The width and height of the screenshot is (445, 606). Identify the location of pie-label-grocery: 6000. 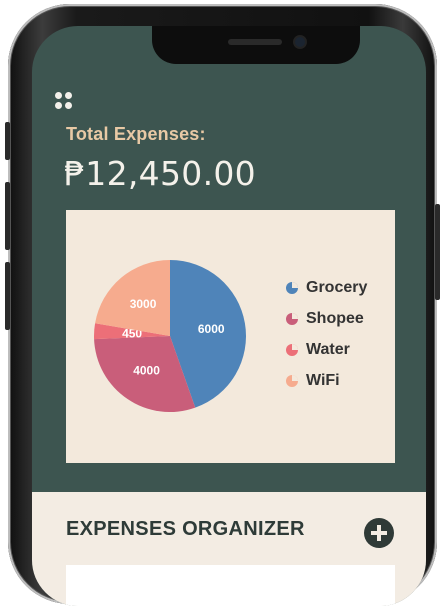
(211, 329).